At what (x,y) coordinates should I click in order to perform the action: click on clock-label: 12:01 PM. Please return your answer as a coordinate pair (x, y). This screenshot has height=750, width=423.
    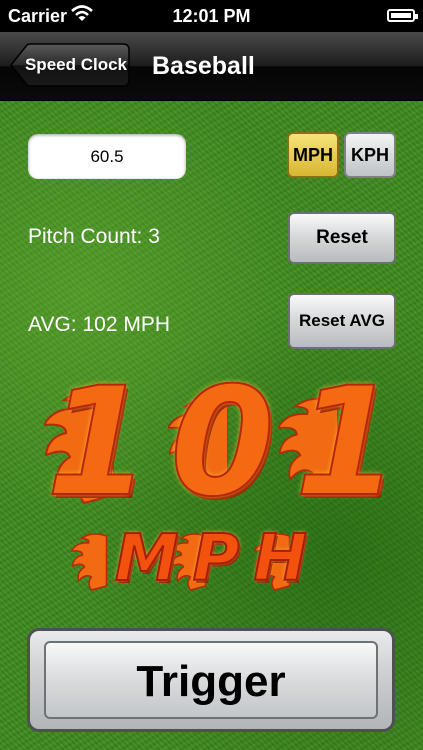
    Looking at the image, I should click on (211, 16).